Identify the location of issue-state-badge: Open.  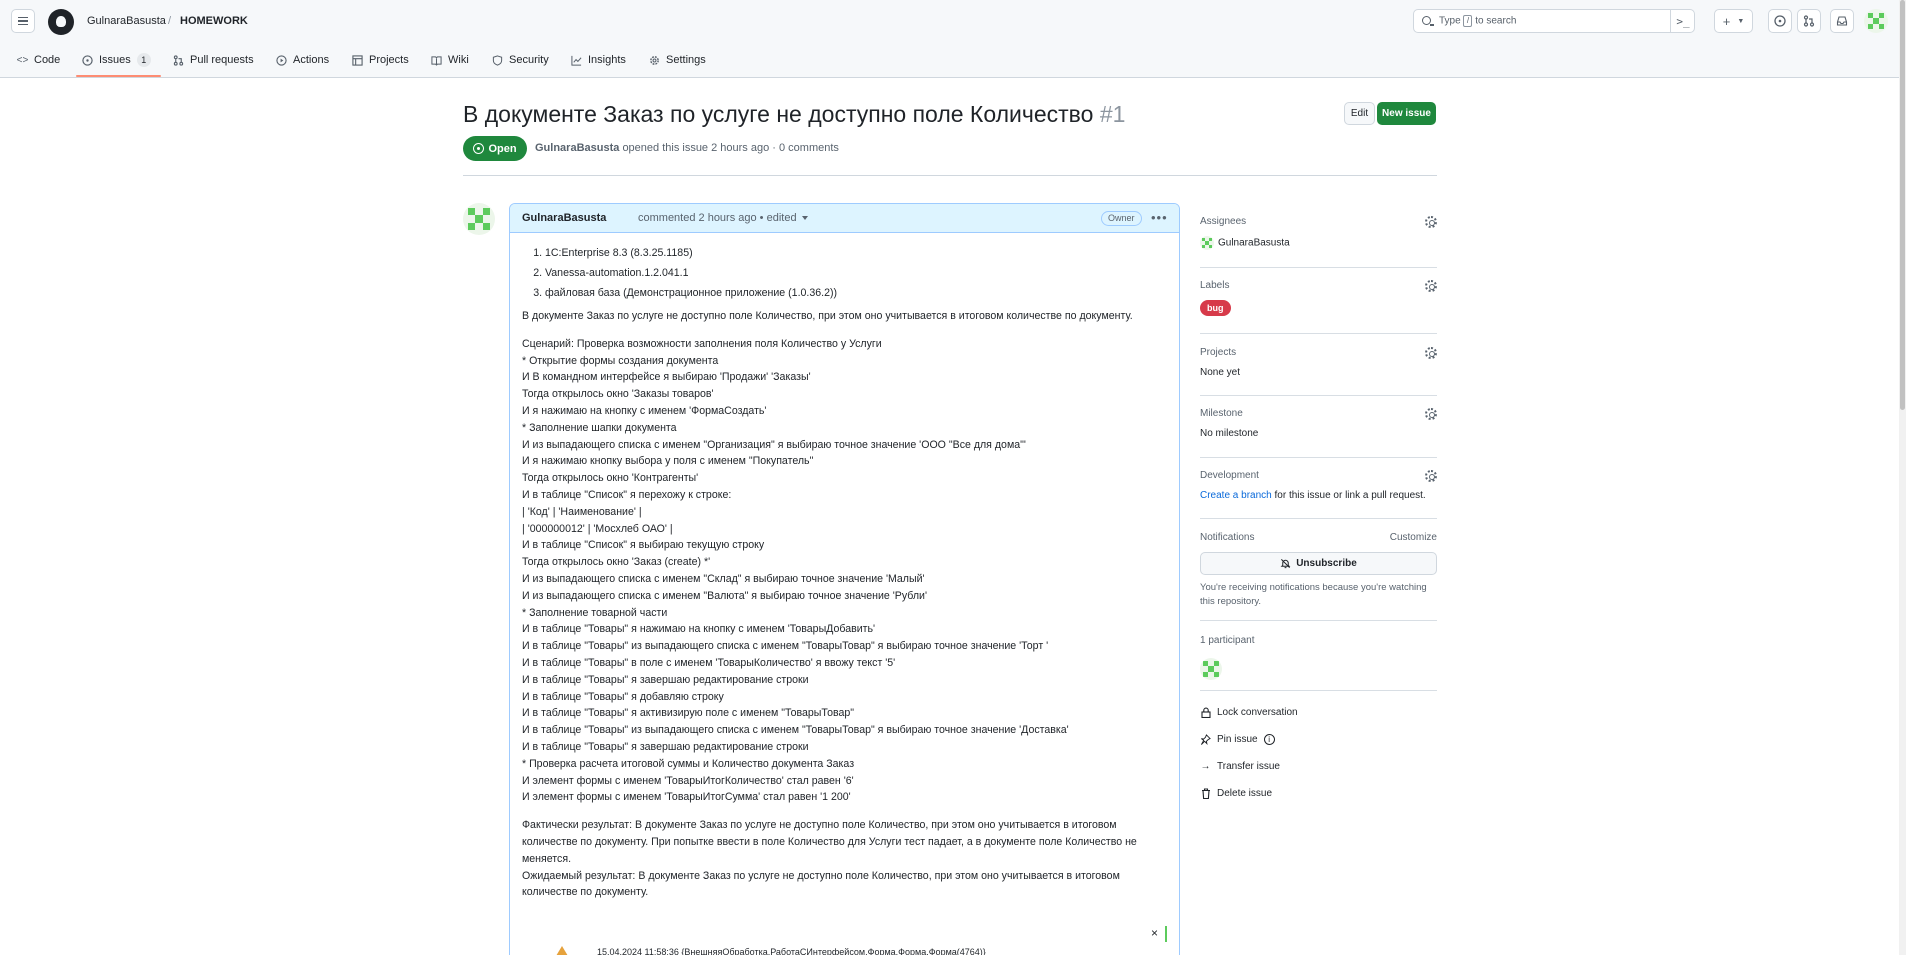
(495, 148).